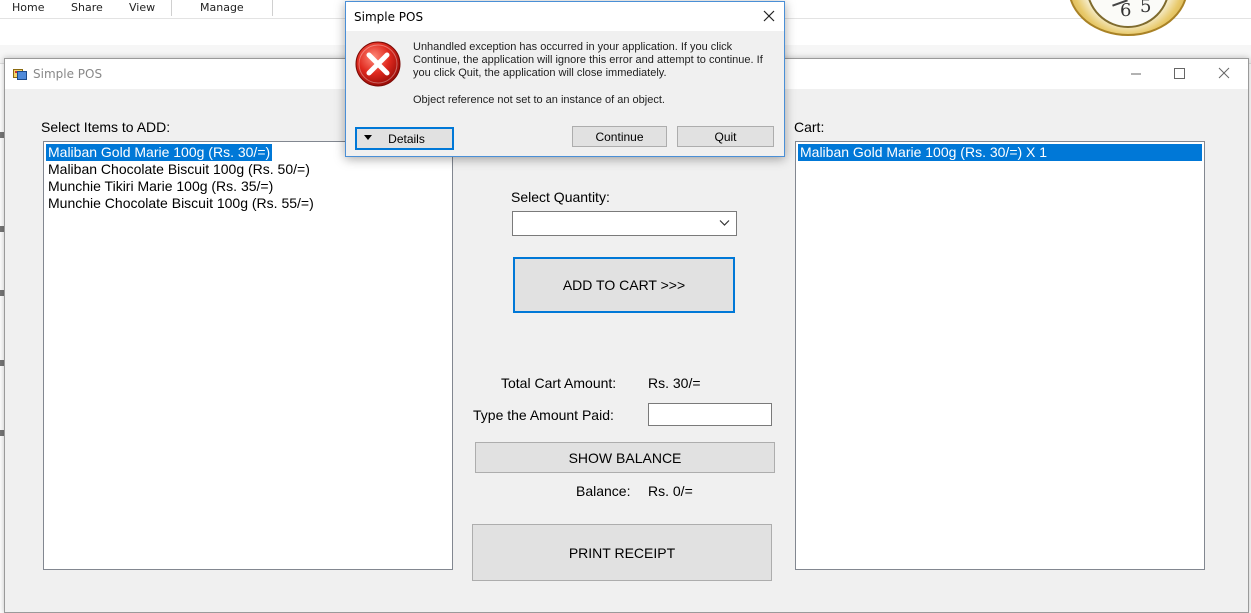 This screenshot has height=613, width=1251. I want to click on cart-item: Maliban Gold Marie 100g (Rs. 30/=) X 1, so click(1000, 152).